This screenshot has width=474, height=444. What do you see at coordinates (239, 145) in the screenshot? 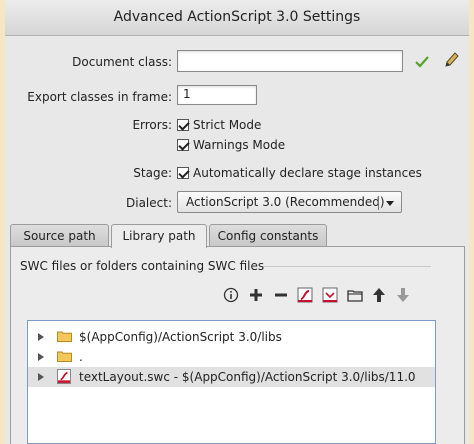
I see `warnings-mode-label: Warnings Mode` at bounding box center [239, 145].